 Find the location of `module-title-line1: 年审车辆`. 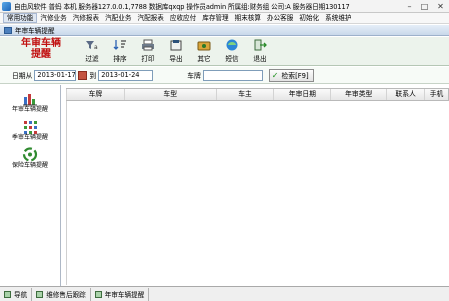

module-title-line1: 年审车辆 is located at coordinates (41, 43).